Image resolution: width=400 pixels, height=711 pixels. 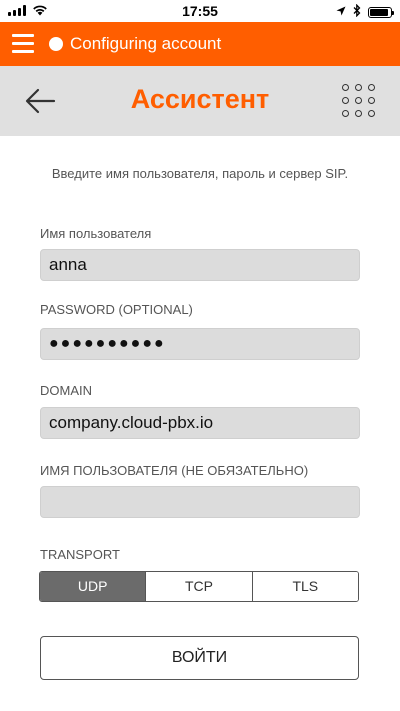 What do you see at coordinates (200, 344) in the screenshot?
I see `password-field: ●●●●●●●●●●` at bounding box center [200, 344].